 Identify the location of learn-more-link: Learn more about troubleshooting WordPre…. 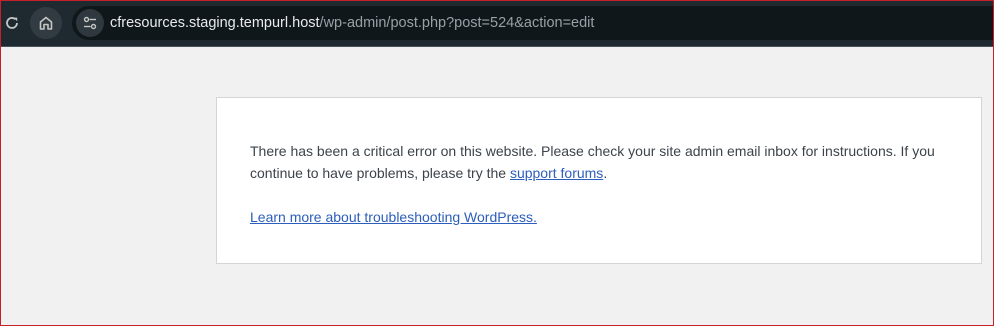
(393, 217).